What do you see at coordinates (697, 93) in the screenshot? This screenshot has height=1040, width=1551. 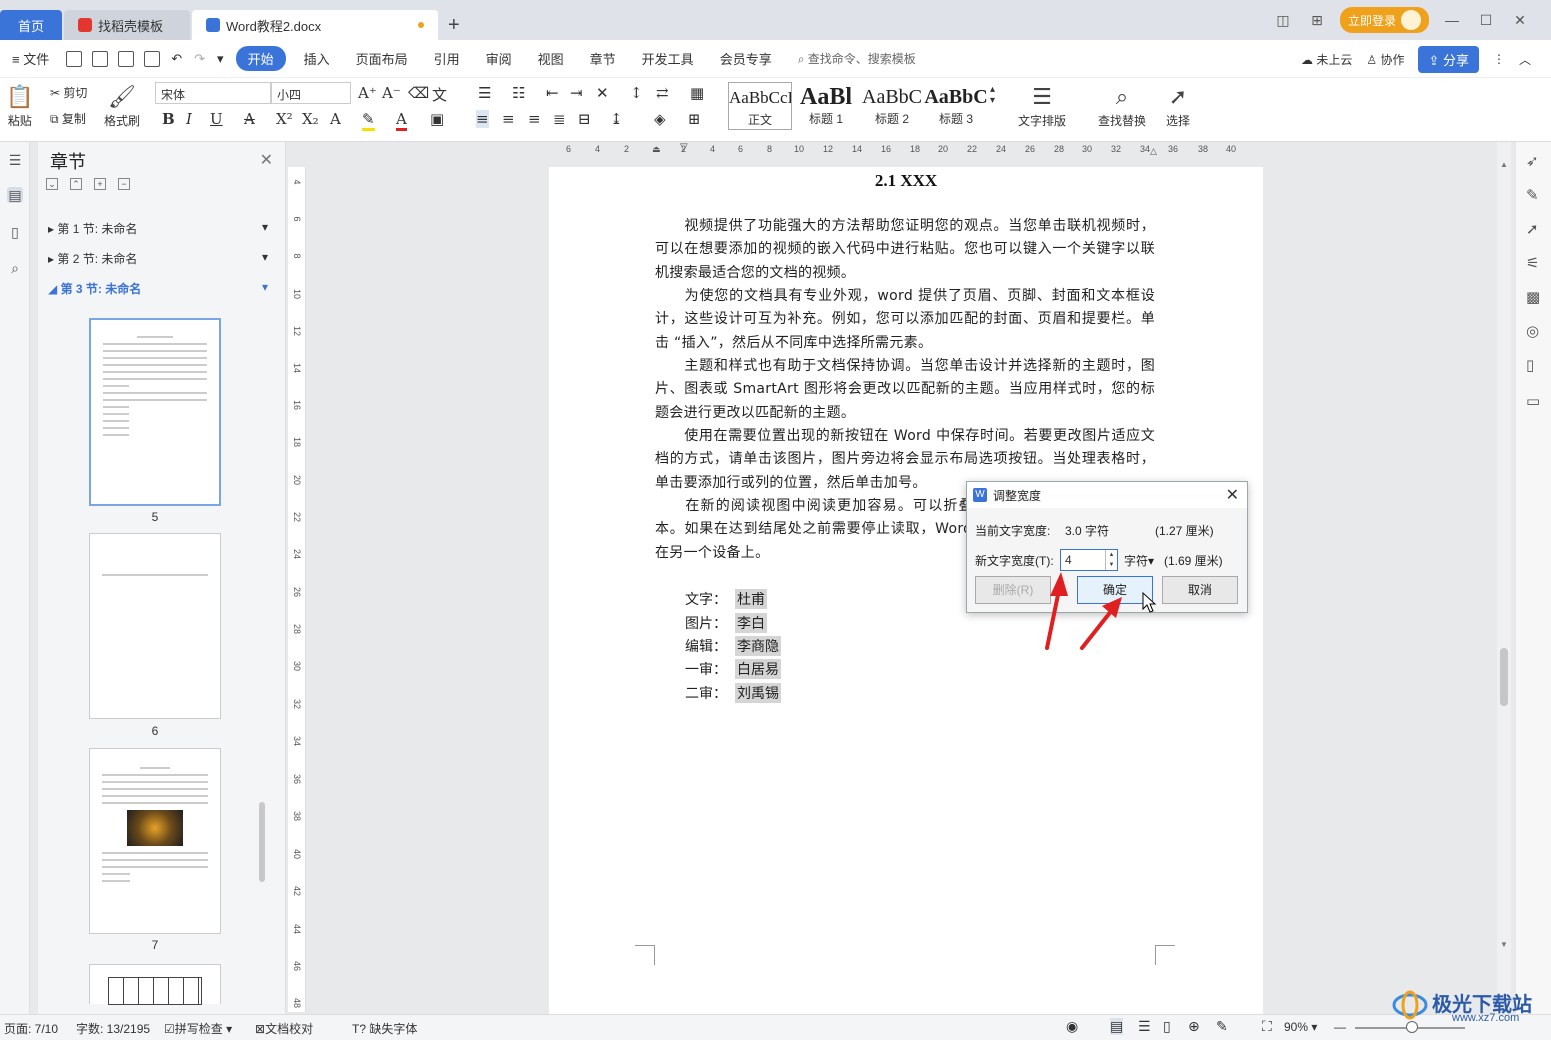 I see `table-tools-icon: ▦` at bounding box center [697, 93].